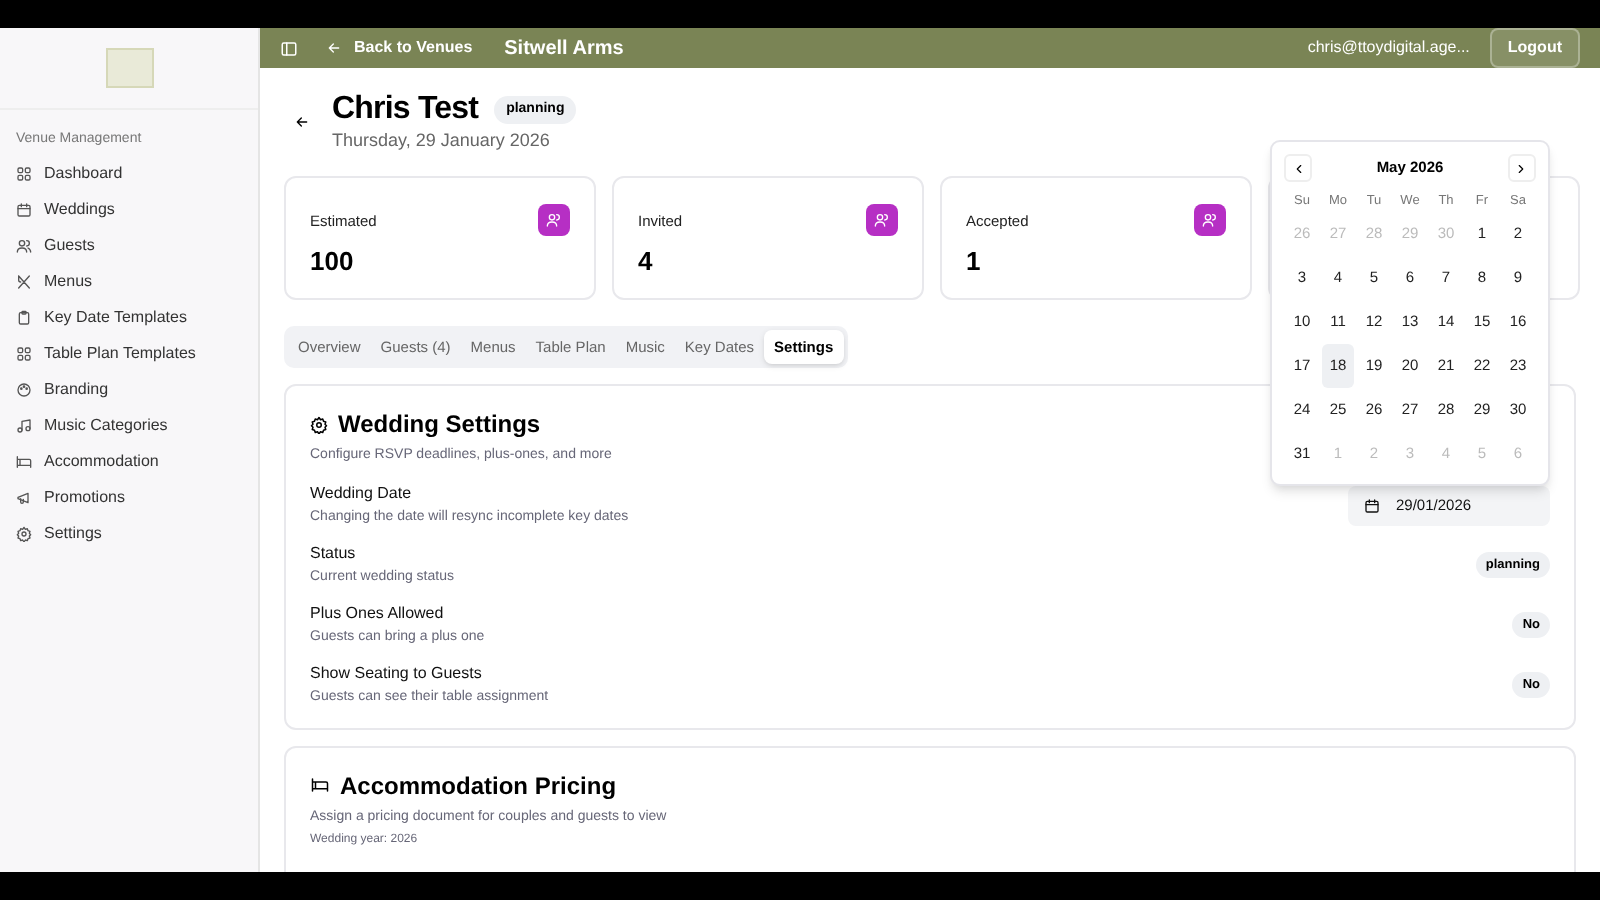  Describe the element at coordinates (129, 68) in the screenshot. I see `logo-image` at that location.